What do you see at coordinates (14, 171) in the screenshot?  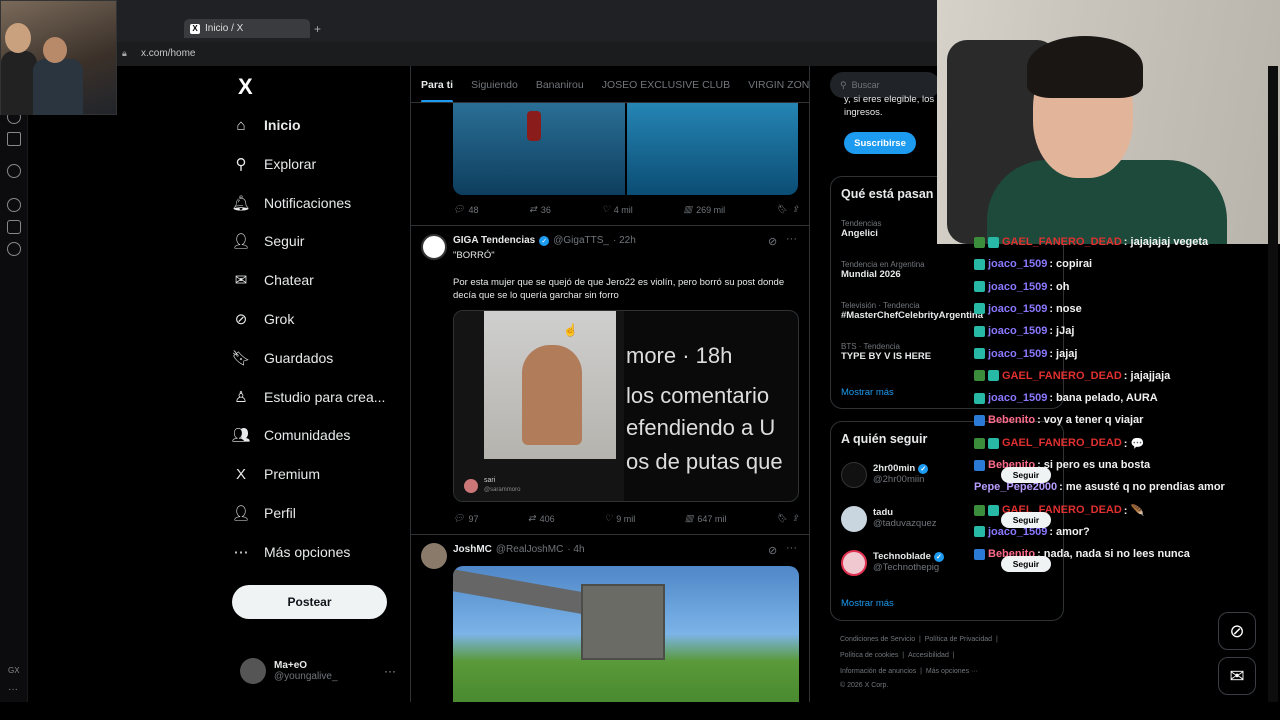 I see `rail-chatgpt-icon` at bounding box center [14, 171].